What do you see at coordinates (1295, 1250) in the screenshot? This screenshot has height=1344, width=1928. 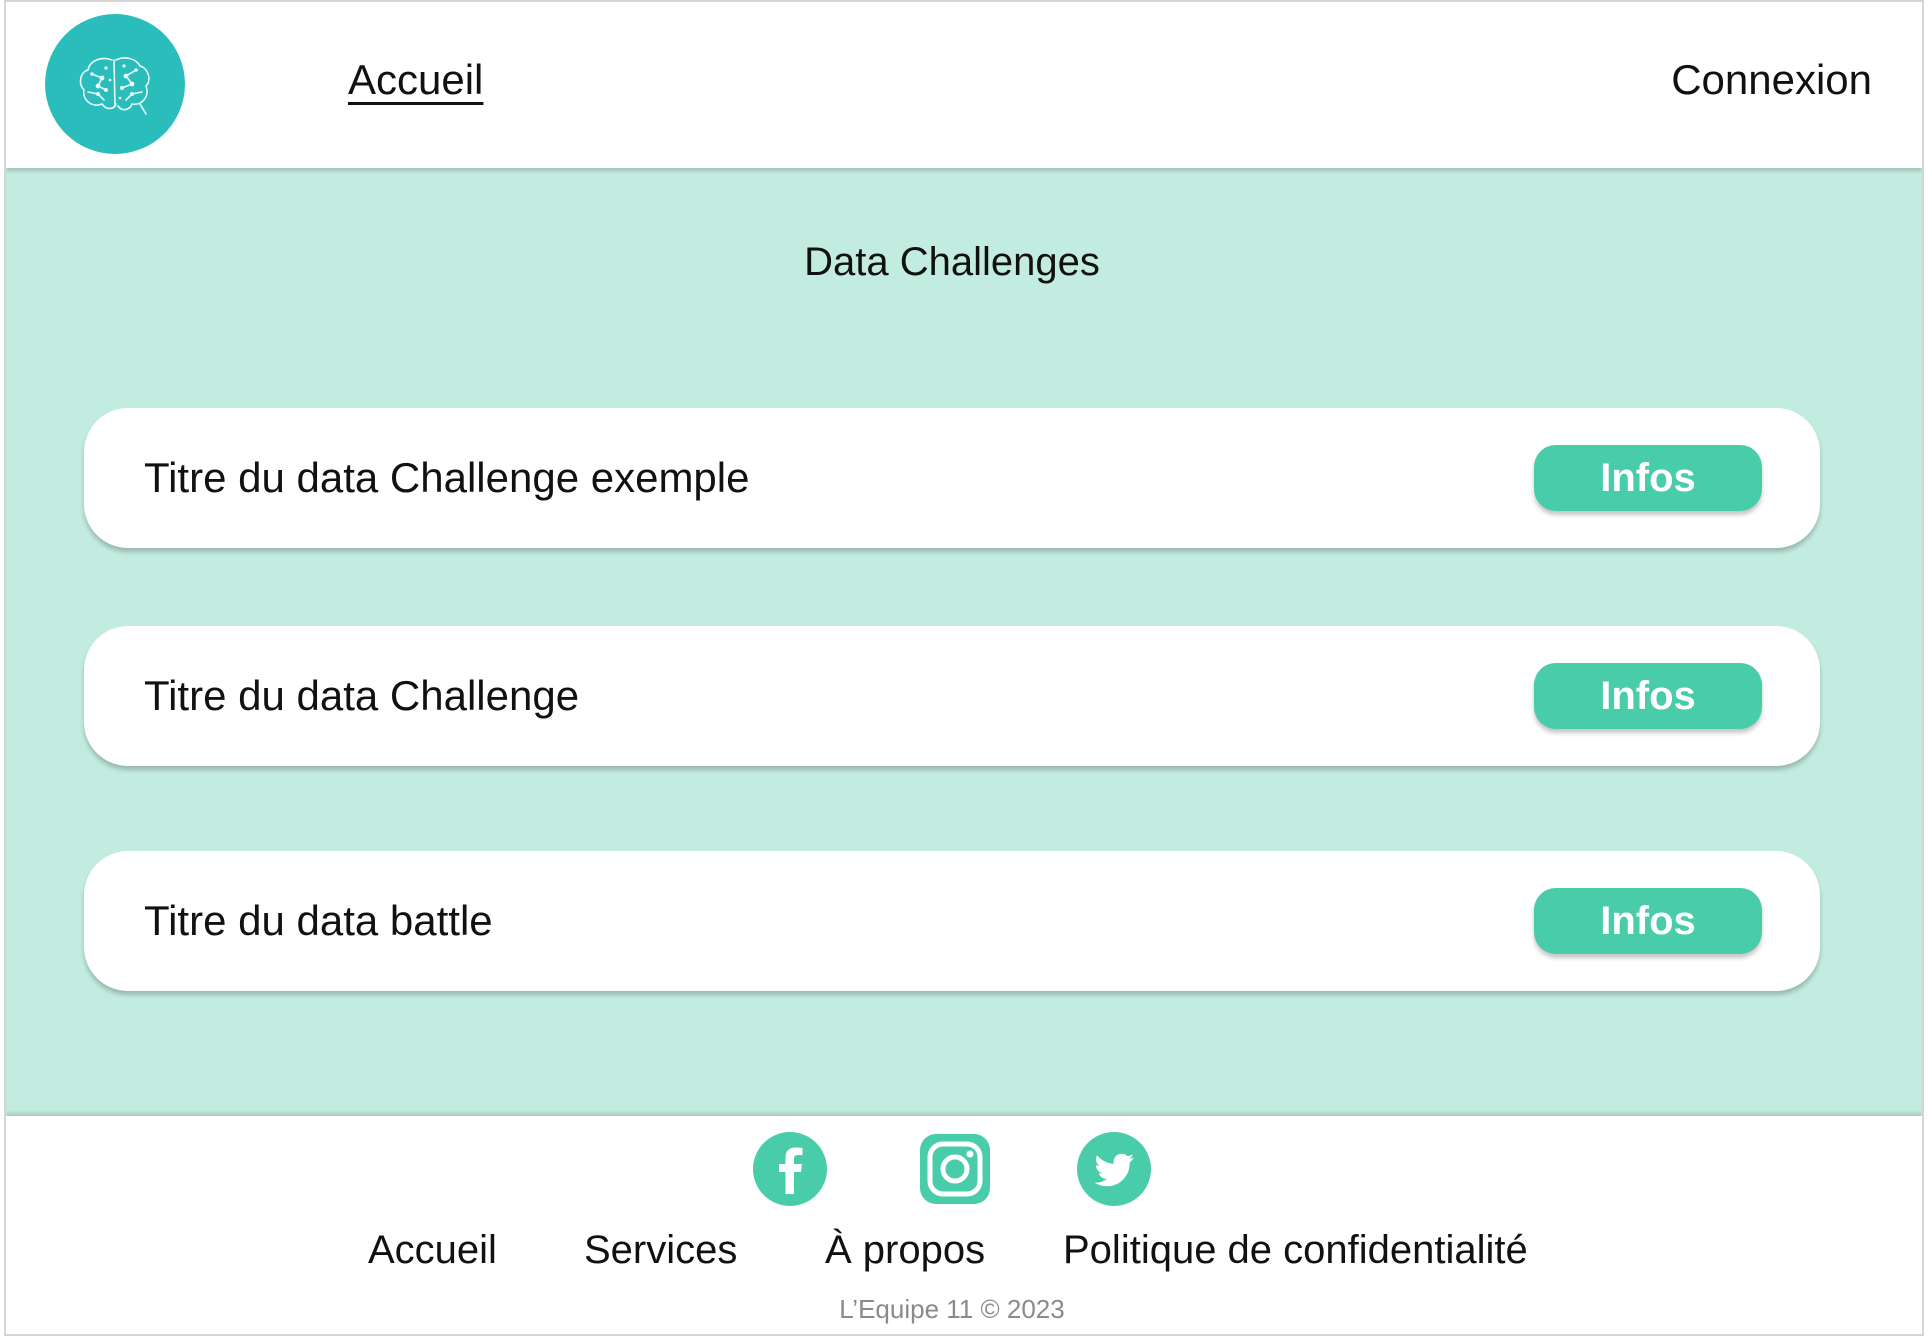 I see `footer-link-privacy: Politique de confidentialité` at bounding box center [1295, 1250].